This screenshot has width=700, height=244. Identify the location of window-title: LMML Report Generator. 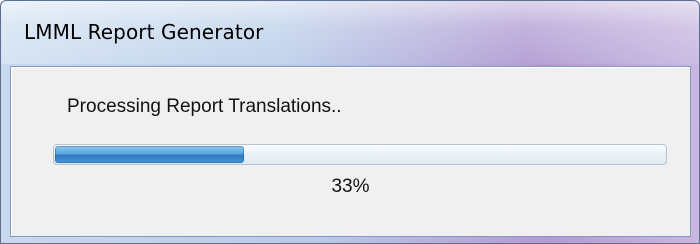
(144, 32).